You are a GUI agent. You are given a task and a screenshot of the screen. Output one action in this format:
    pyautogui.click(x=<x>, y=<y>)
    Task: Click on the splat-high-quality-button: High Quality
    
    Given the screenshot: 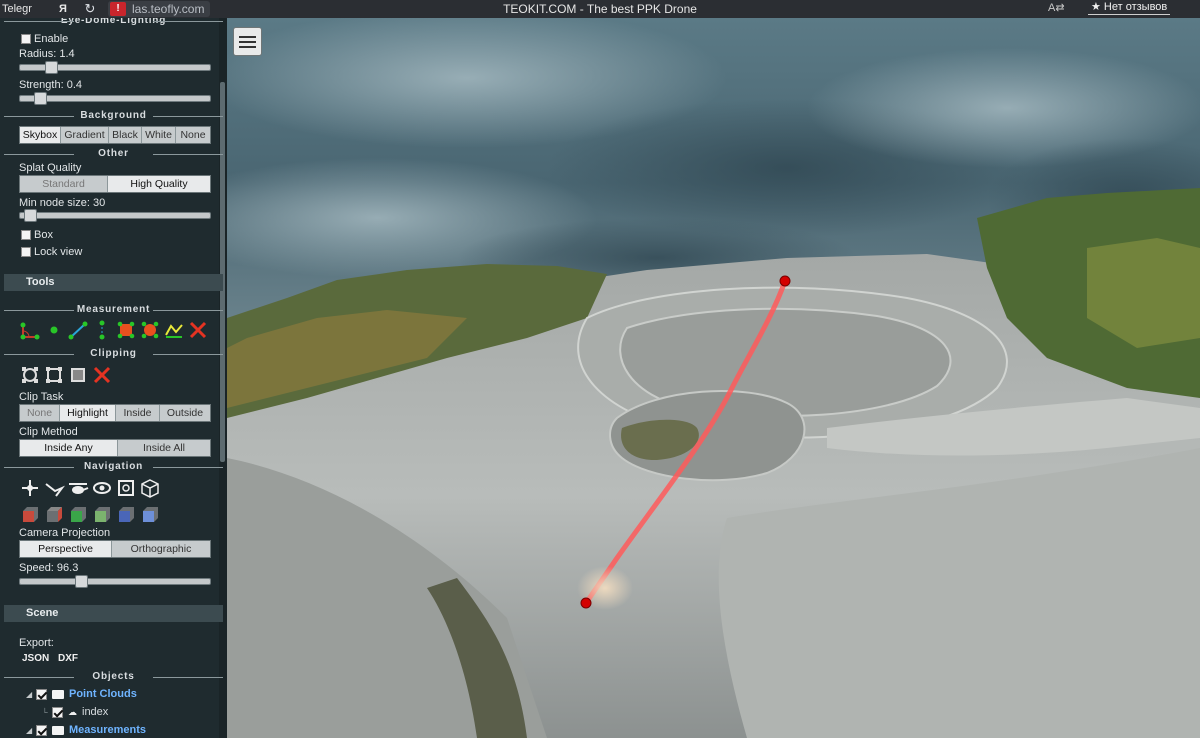 What is the action you would take?
    pyautogui.click(x=159, y=184)
    